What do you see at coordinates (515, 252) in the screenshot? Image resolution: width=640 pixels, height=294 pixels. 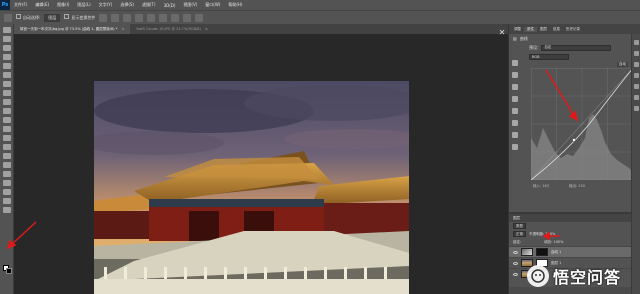 I see `visibility-eye-icon` at bounding box center [515, 252].